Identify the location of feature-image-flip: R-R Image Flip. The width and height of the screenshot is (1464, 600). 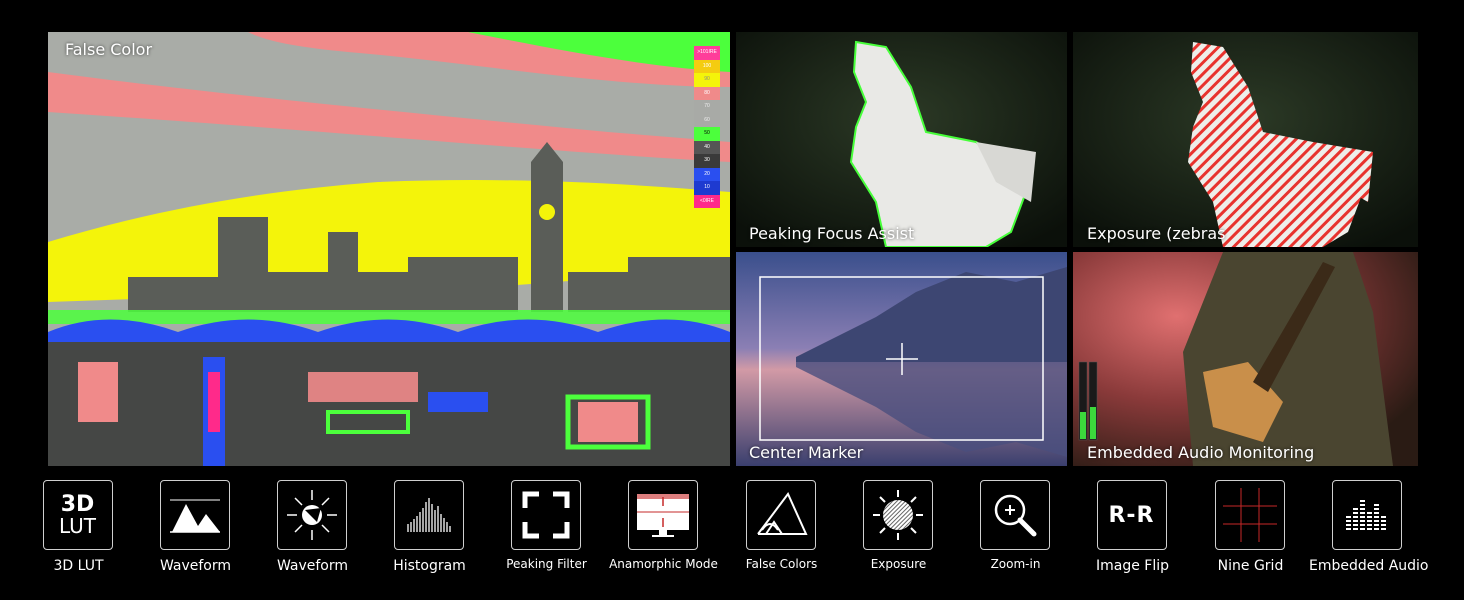
(1132, 539).